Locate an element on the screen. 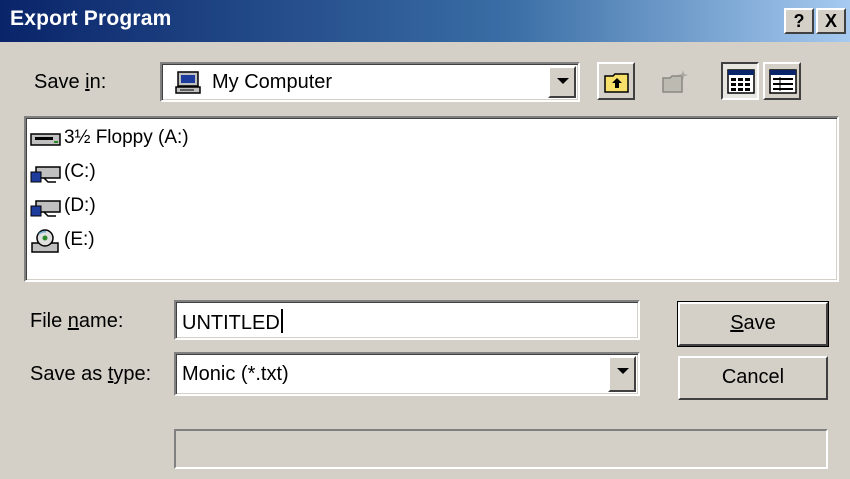  close-button: X is located at coordinates (831, 21).